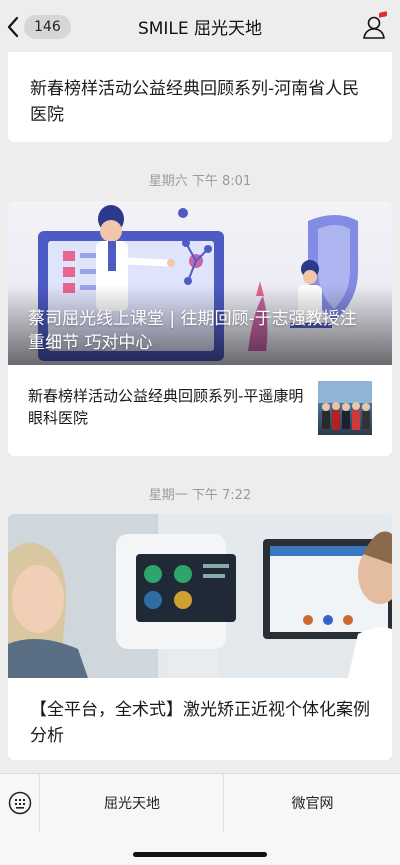 Image resolution: width=400 pixels, height=865 pixels. Describe the element at coordinates (166, 407) in the screenshot. I see `sub-article-title: 新春榜样活动公益经典回顾系列-平遥康明眼科医院` at that location.